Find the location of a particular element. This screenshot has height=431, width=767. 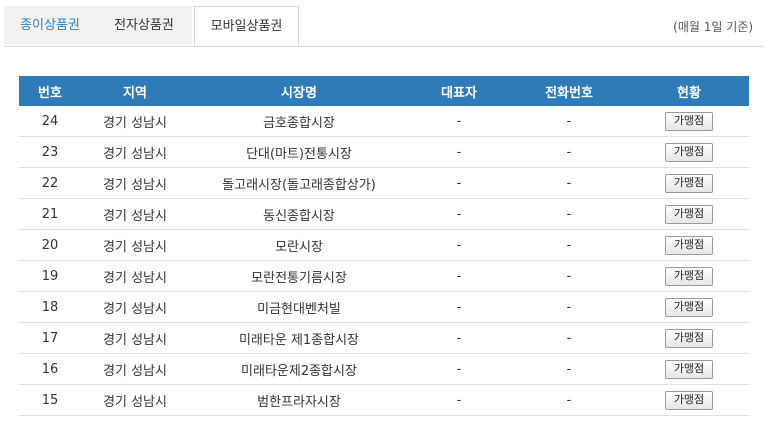

table-row: 22 경기 성남시 돌고래시장(돌고래종합상가) - - 가맹점 is located at coordinates (384, 183).